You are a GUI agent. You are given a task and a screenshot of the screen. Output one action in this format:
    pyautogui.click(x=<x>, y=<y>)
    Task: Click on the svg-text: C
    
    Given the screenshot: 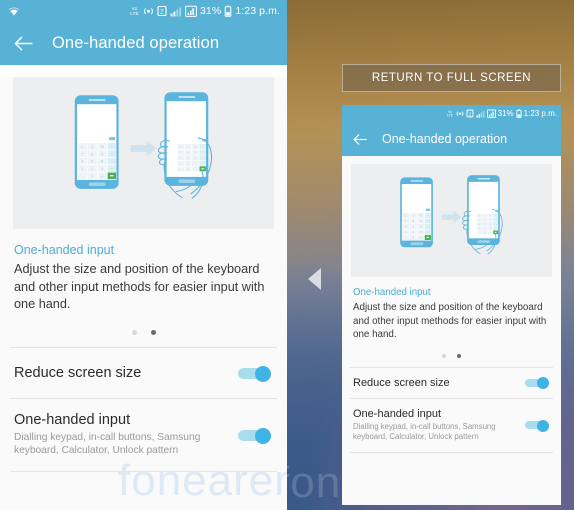 What is the action you would take?
    pyautogui.click(x=82, y=146)
    